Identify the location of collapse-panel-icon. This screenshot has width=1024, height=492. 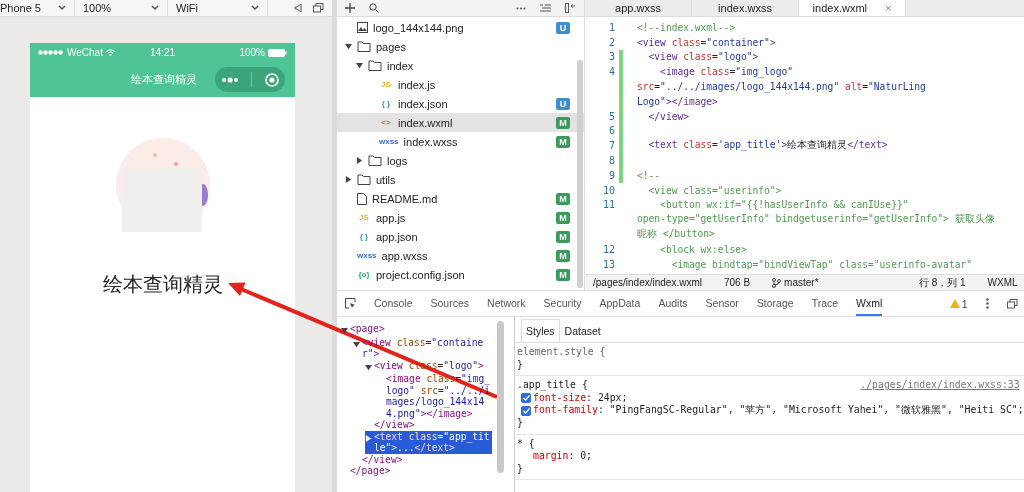
(570, 8).